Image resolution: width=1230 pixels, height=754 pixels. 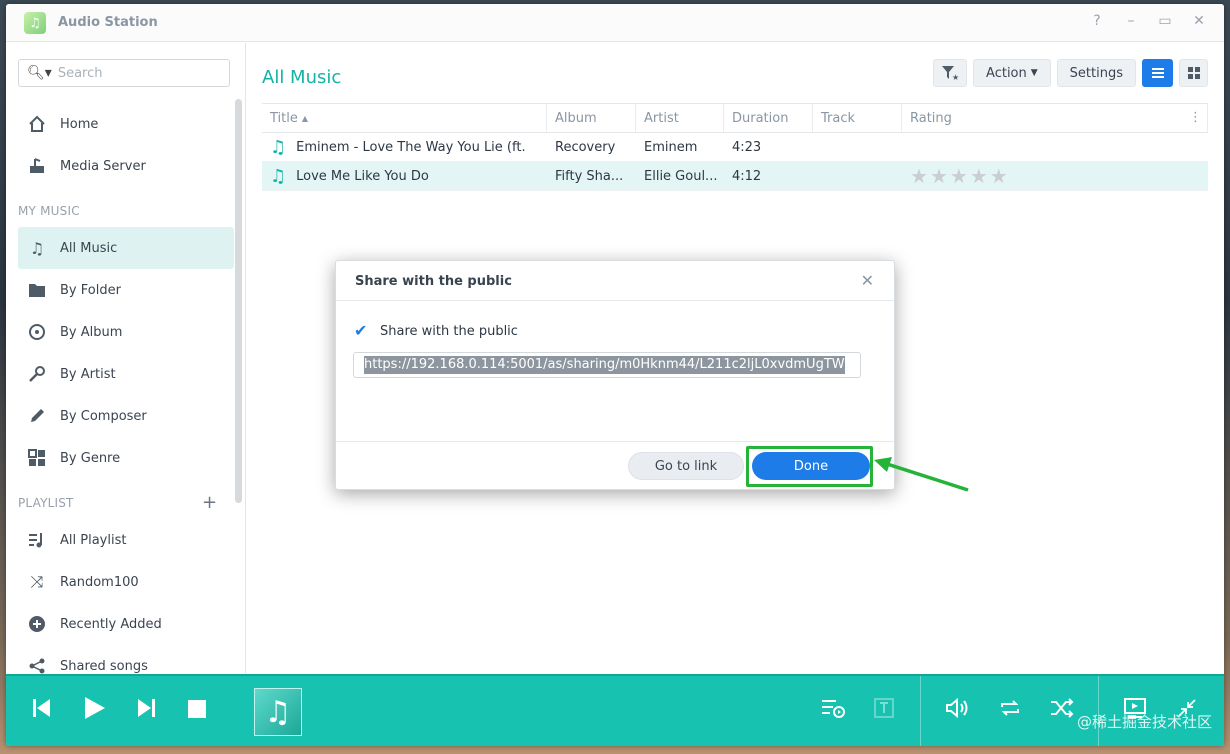 I want to click on previous-track-icon, so click(x=42, y=710).